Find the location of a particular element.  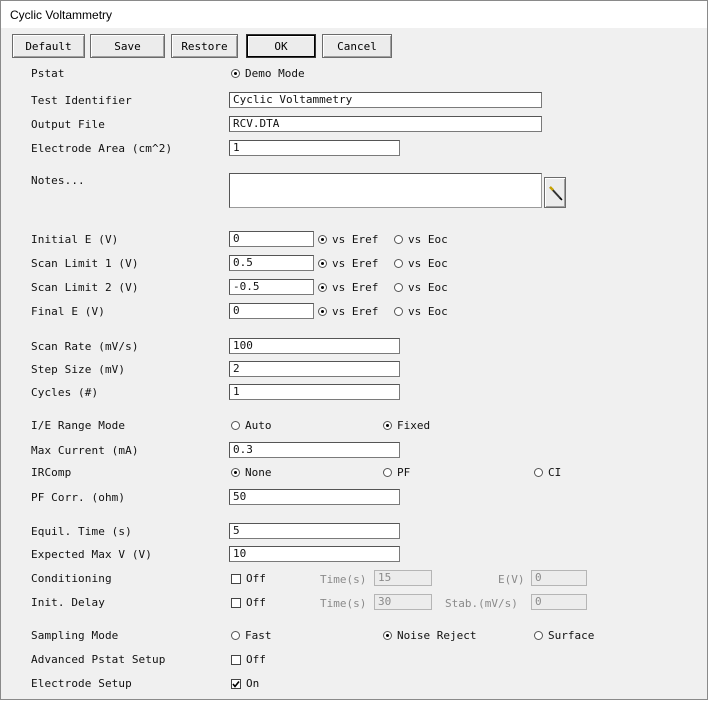

expected-max-v-input: 10 is located at coordinates (314, 554).